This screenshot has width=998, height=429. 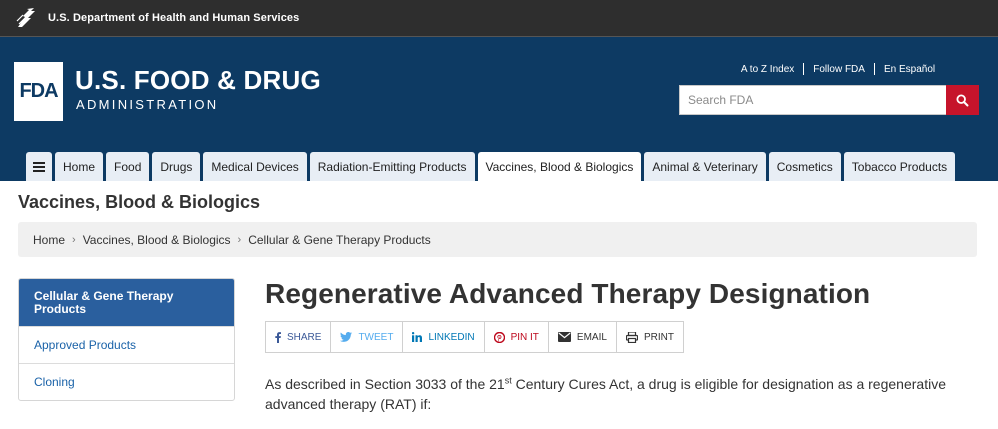 I want to click on search-button, so click(x=962, y=100).